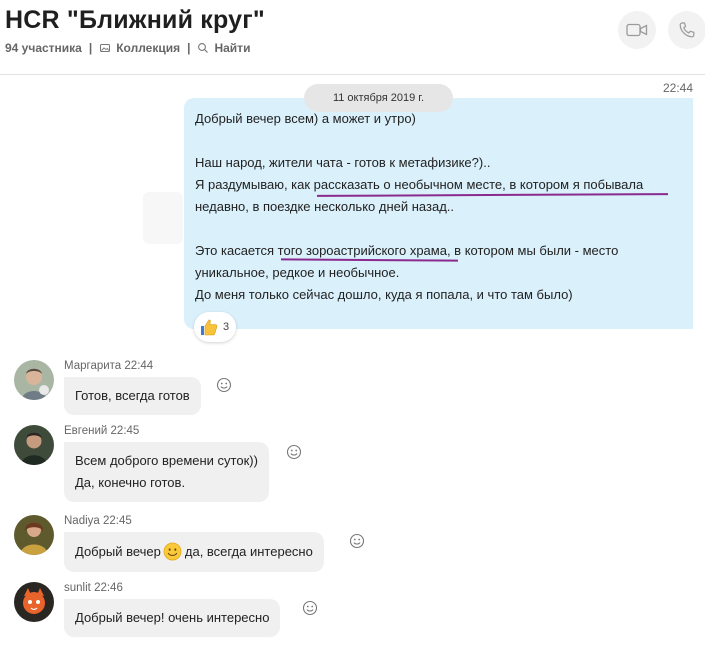 This screenshot has height=651, width=705. I want to click on message-text: да, всегда интересно, so click(248, 551).